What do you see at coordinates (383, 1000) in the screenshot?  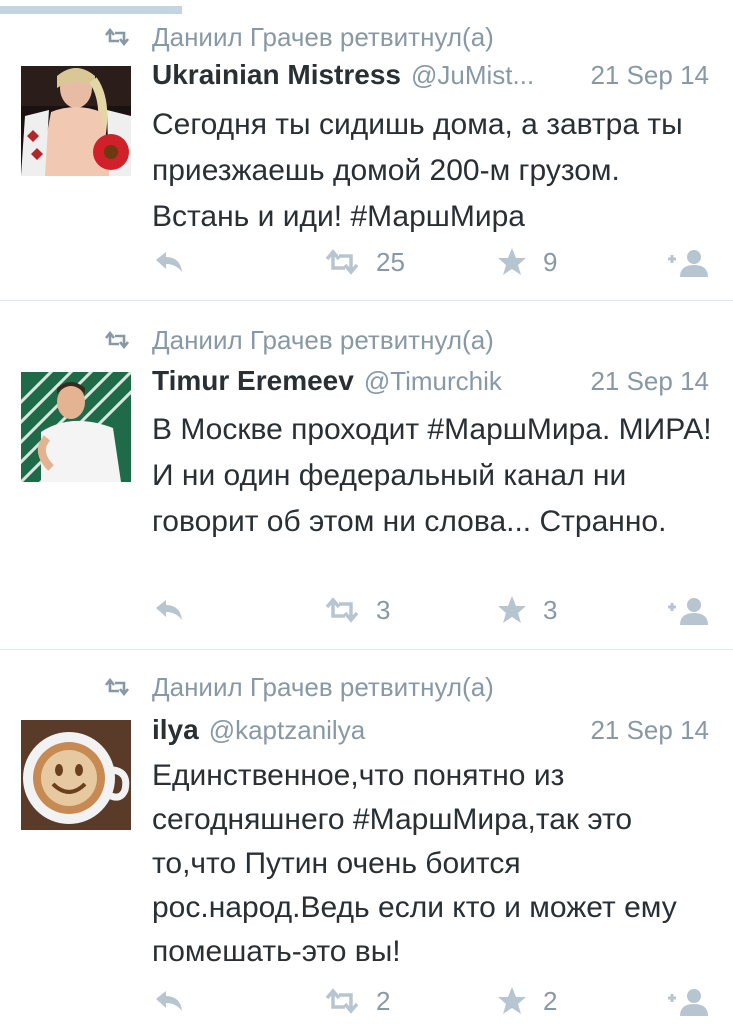 I see `retweet-count: 2` at bounding box center [383, 1000].